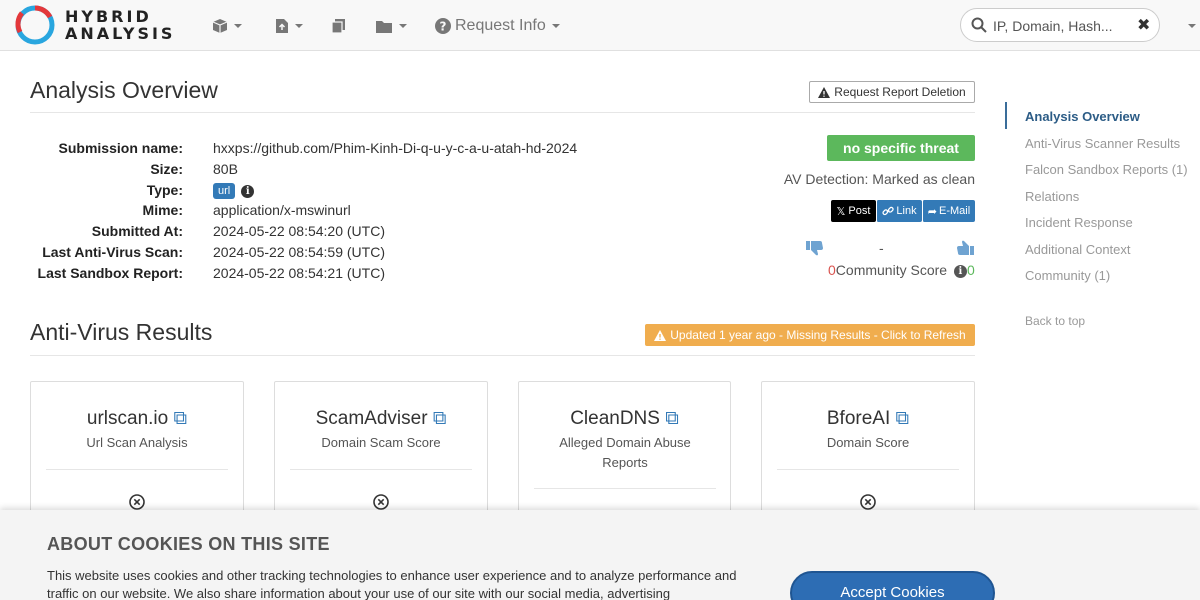  Describe the element at coordinates (207, 233) in the screenshot. I see `detail-row-submitted: Submitted At: 2024-05-22 08:54:20 (UTC)` at that location.